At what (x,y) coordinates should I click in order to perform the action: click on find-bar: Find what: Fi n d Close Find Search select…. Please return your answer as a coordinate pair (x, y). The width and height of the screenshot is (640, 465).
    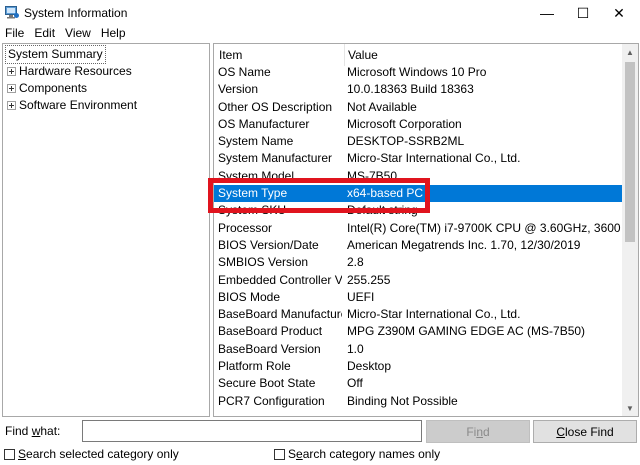
    Looking at the image, I should click on (320, 441).